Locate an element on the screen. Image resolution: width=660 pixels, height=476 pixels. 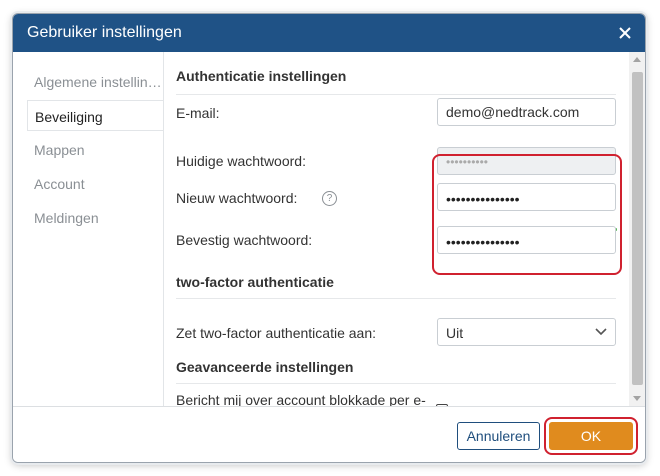
dialog-footer: Annuleren OK is located at coordinates (329, 434).